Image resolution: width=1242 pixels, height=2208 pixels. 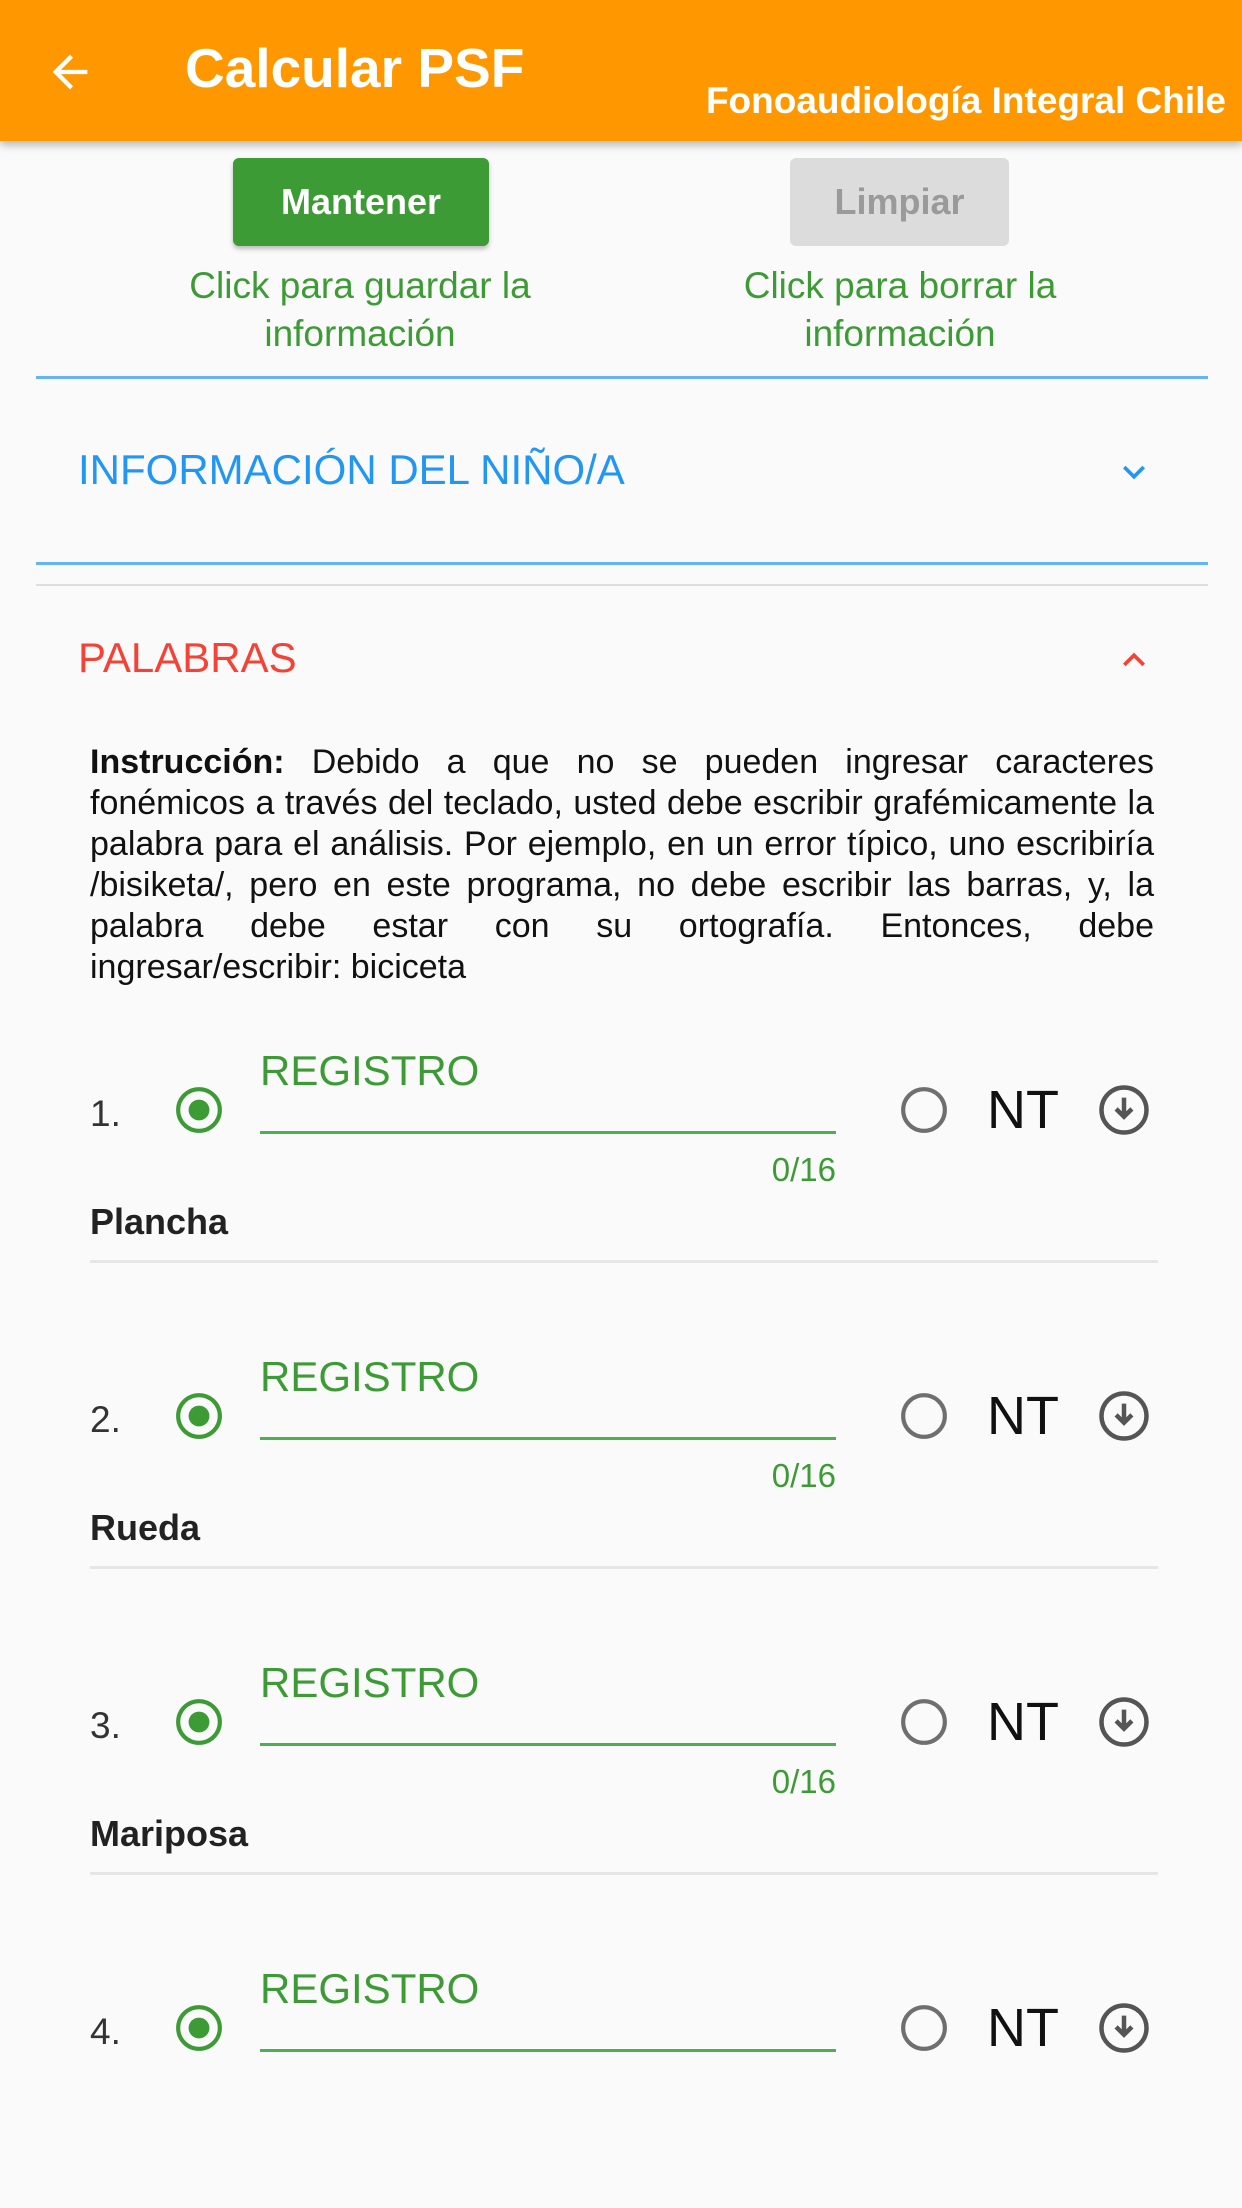 I want to click on chevron-up-icon, so click(x=1134, y=660).